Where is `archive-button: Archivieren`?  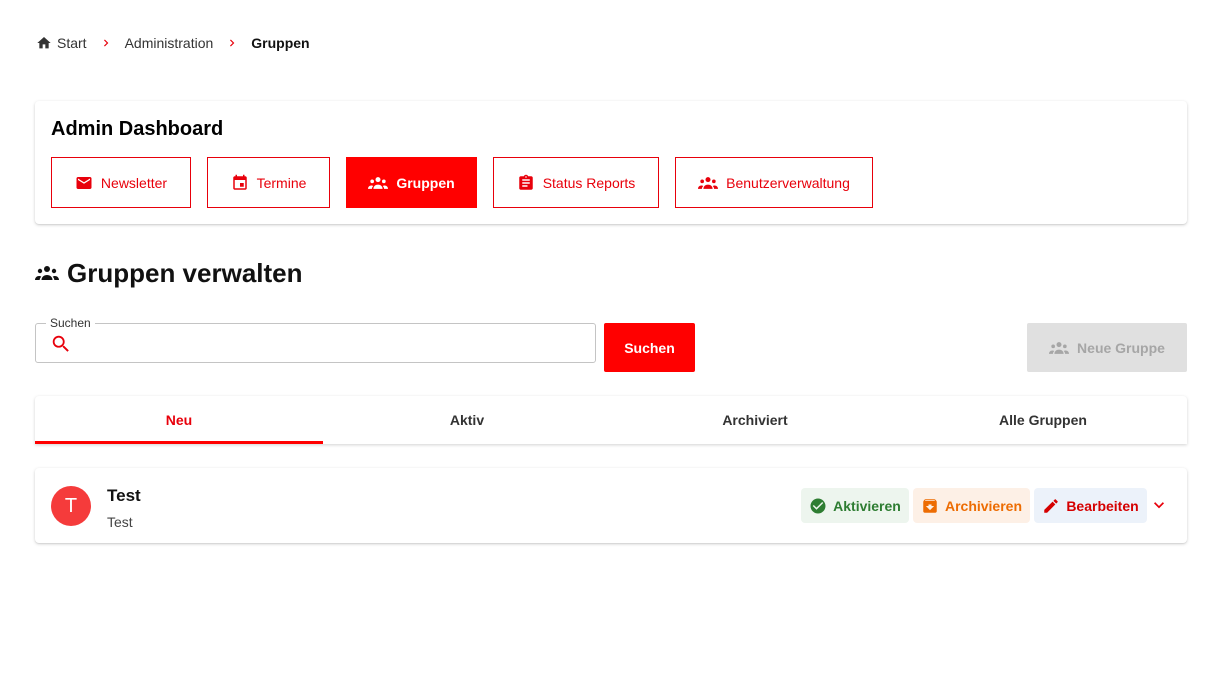 archive-button: Archivieren is located at coordinates (971, 505).